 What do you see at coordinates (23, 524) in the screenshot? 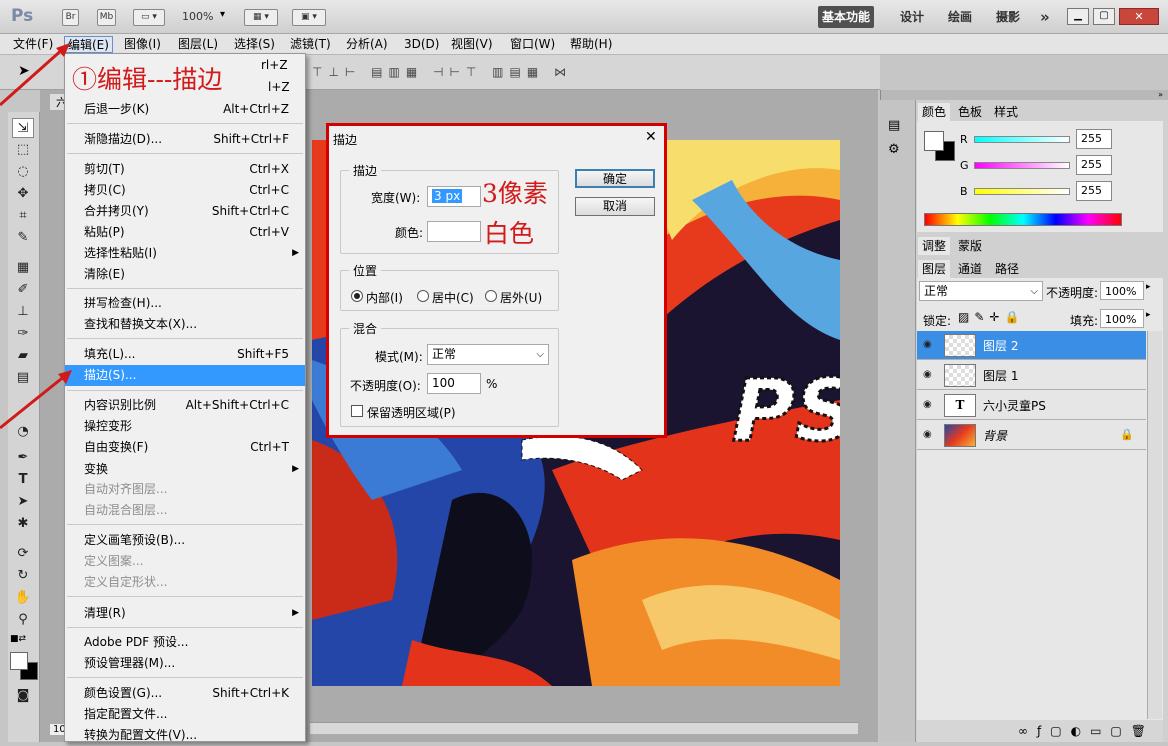
I see `shape-tool-icon: ✱` at bounding box center [23, 524].